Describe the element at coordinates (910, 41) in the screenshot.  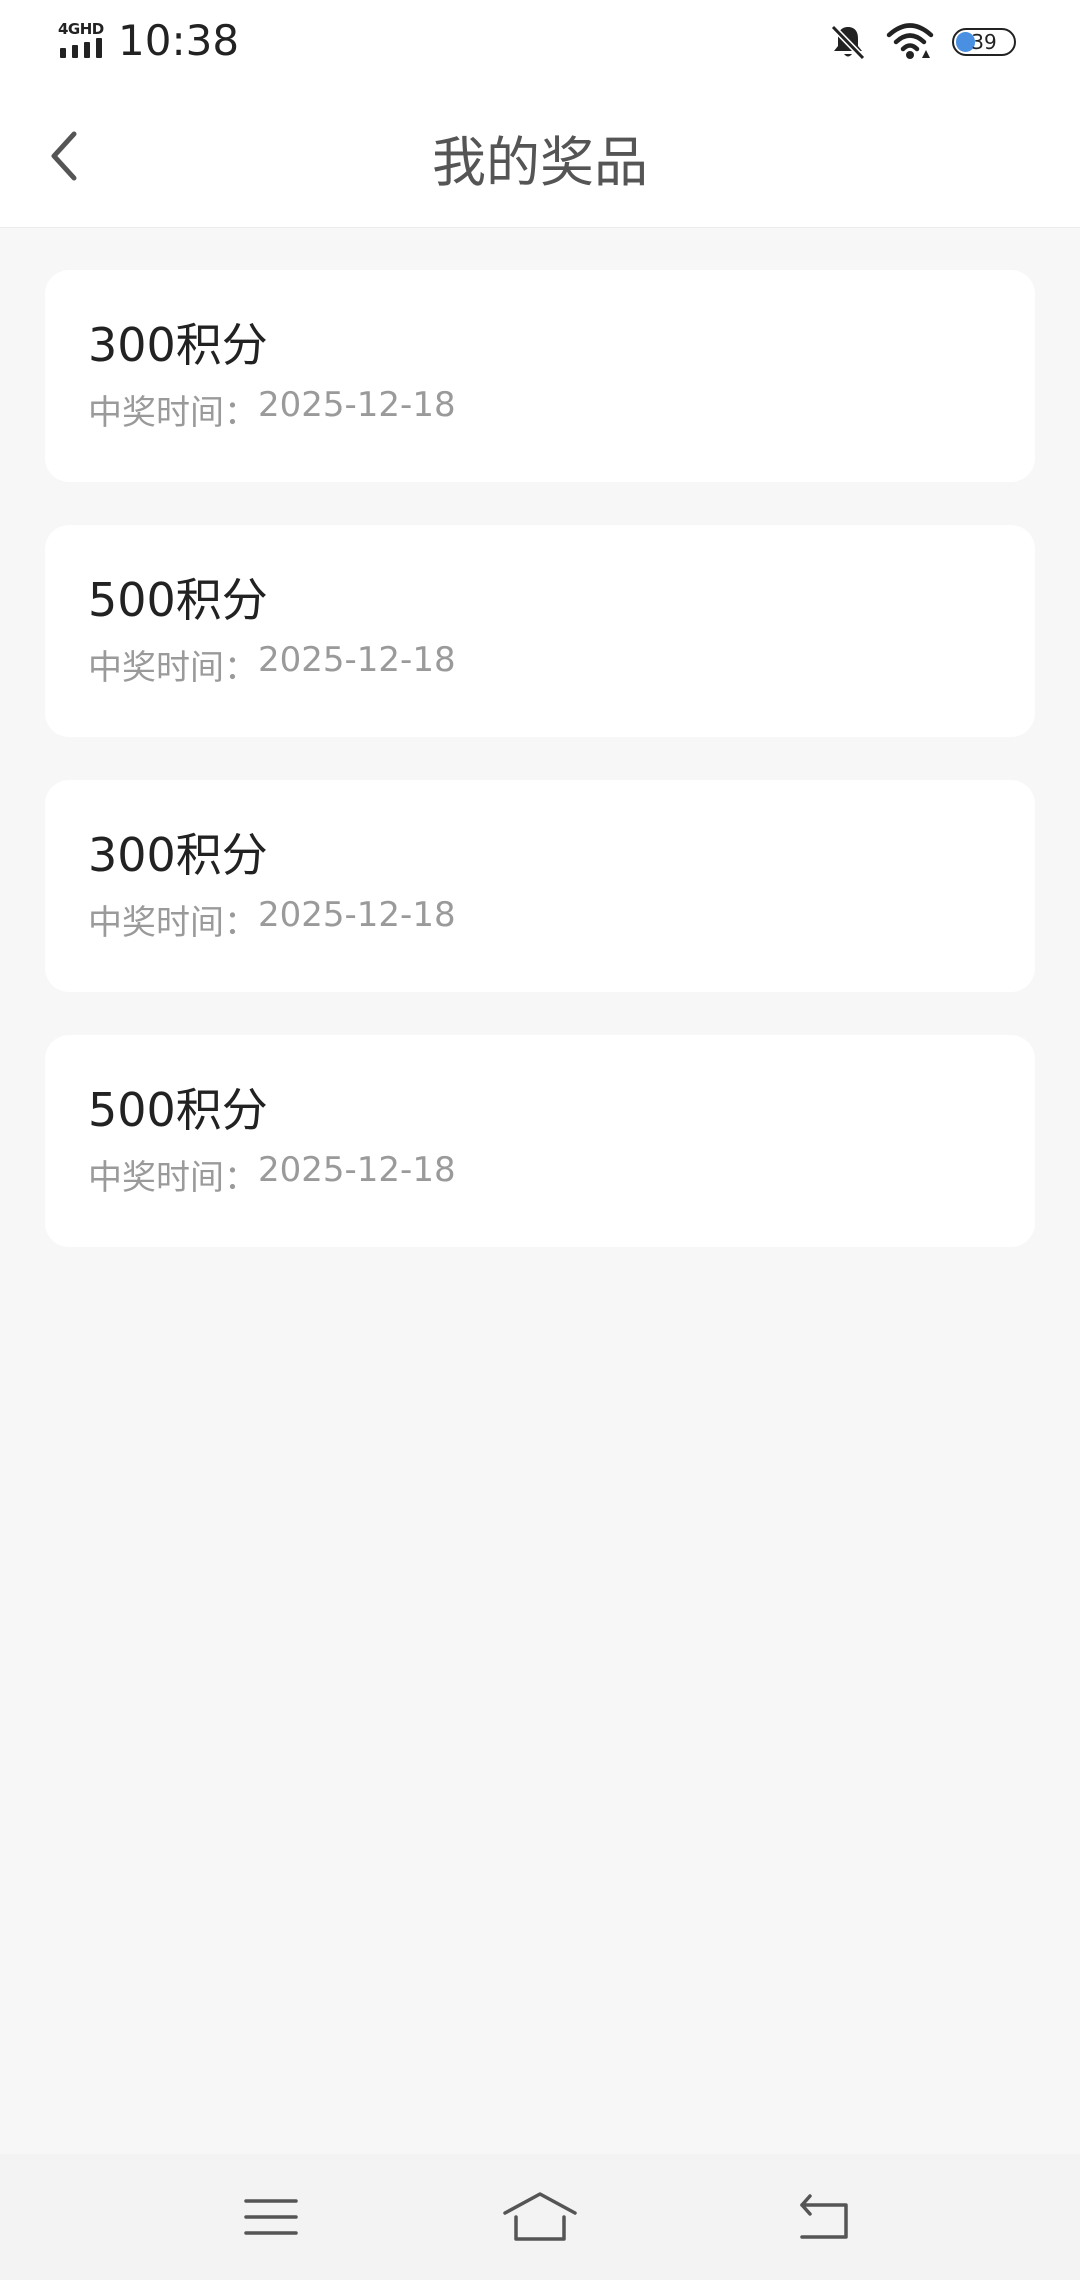
I see `wifi-icon` at that location.